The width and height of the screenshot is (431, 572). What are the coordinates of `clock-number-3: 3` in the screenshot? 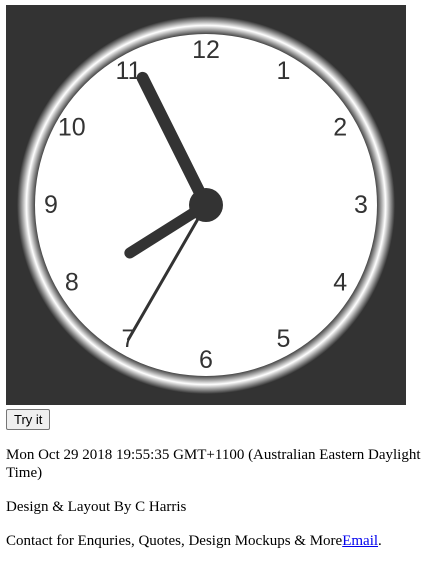 It's located at (361, 205).